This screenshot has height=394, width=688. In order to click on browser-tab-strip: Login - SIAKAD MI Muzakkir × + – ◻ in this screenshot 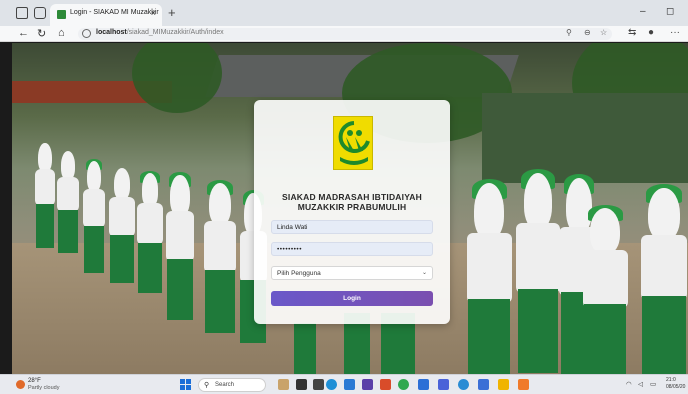, I will do `click(344, 13)`.